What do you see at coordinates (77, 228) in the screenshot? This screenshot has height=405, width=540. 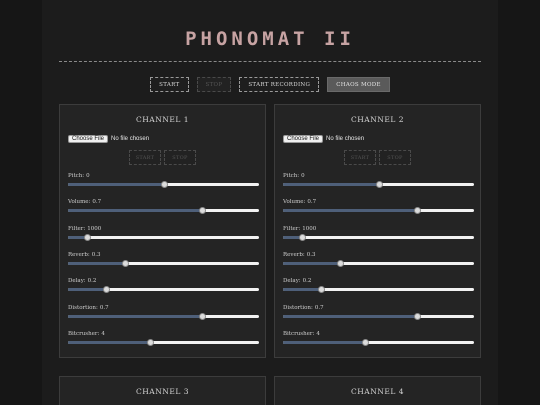 I see `slider-name: Filter:` at bounding box center [77, 228].